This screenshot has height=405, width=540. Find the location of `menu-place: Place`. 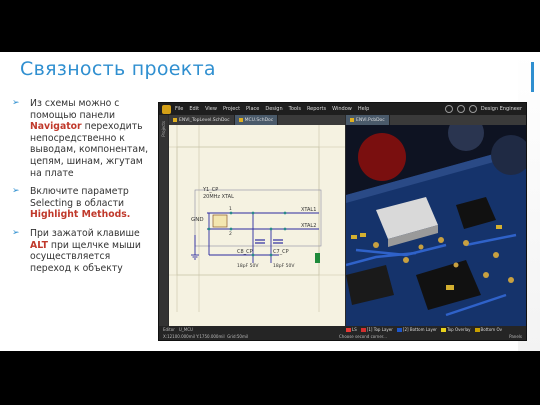

menu-place: Place is located at coordinates (252, 109).